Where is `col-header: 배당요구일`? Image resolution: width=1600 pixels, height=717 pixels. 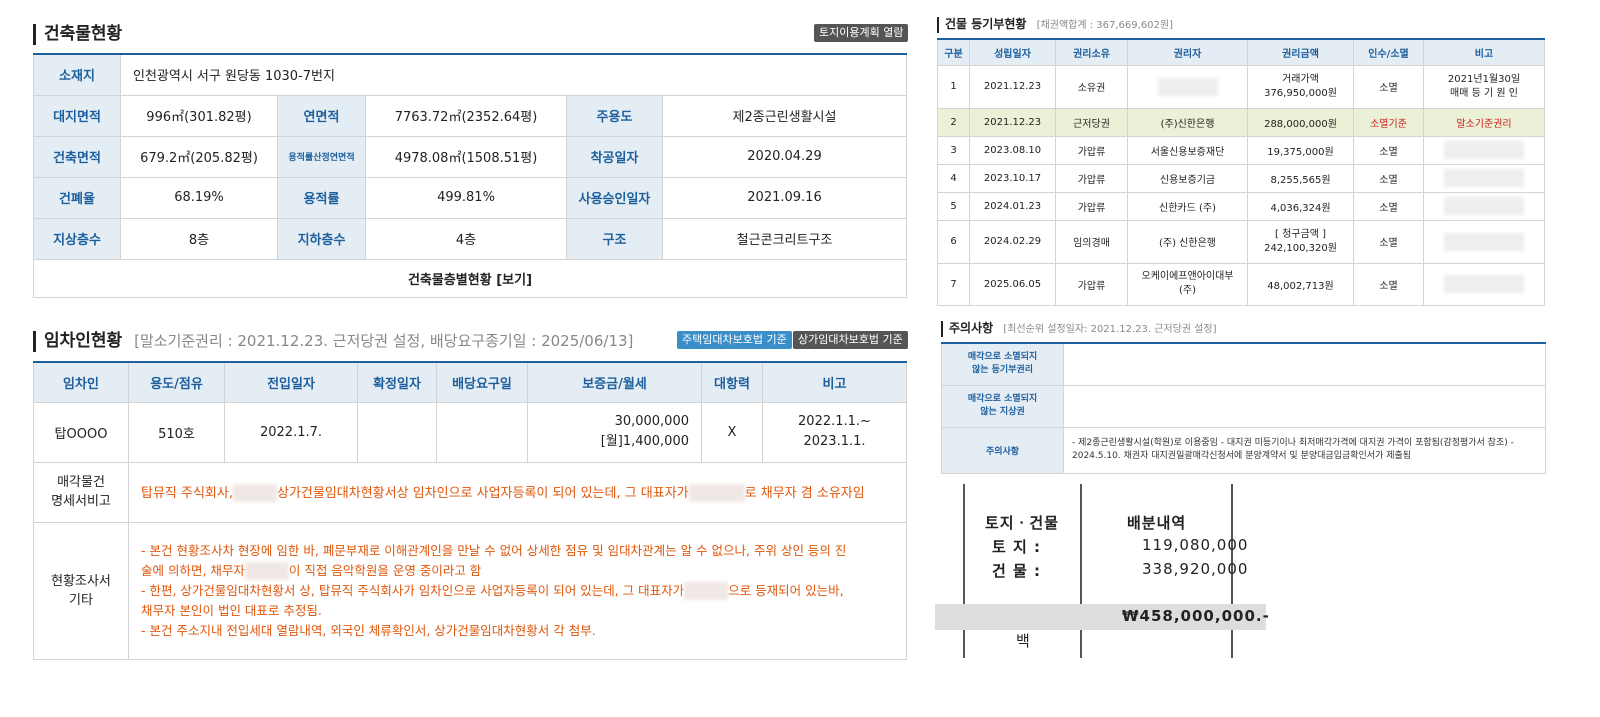
col-header: 배당요구일 is located at coordinates (482, 382).